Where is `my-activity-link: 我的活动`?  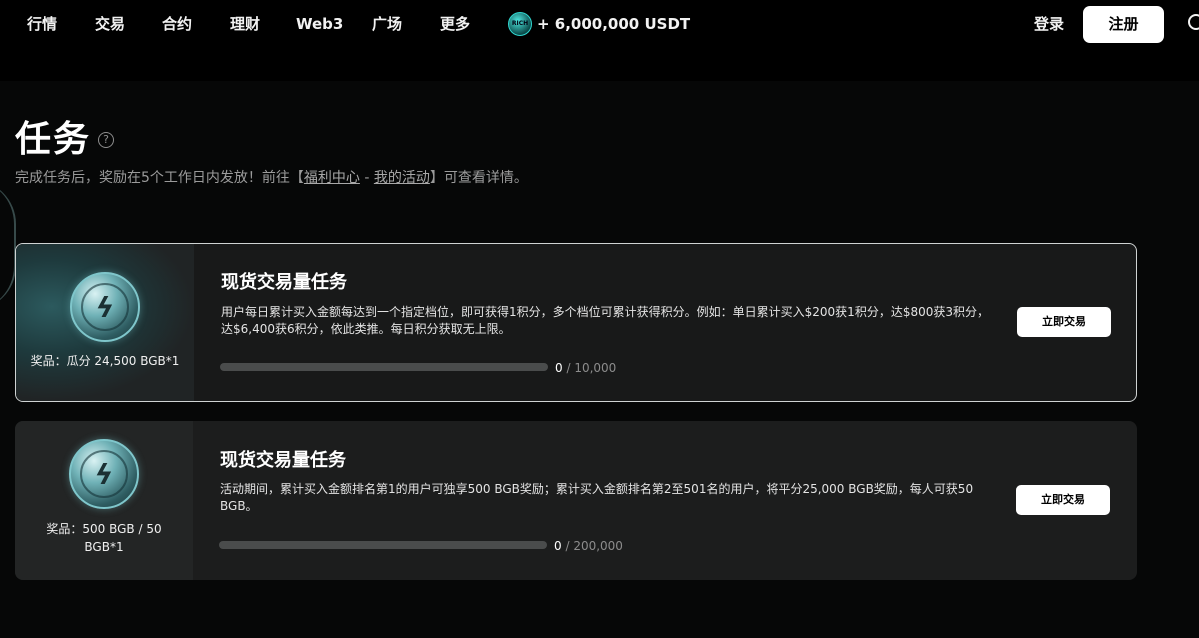
my-activity-link: 我的活动 is located at coordinates (402, 178).